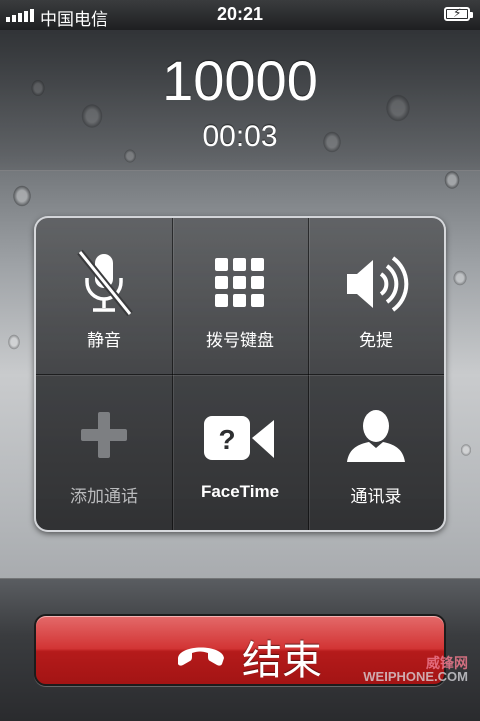 Image resolution: width=480 pixels, height=721 pixels. Describe the element at coordinates (239, 438) in the screenshot. I see `facetime-camera-icon: ?` at that location.